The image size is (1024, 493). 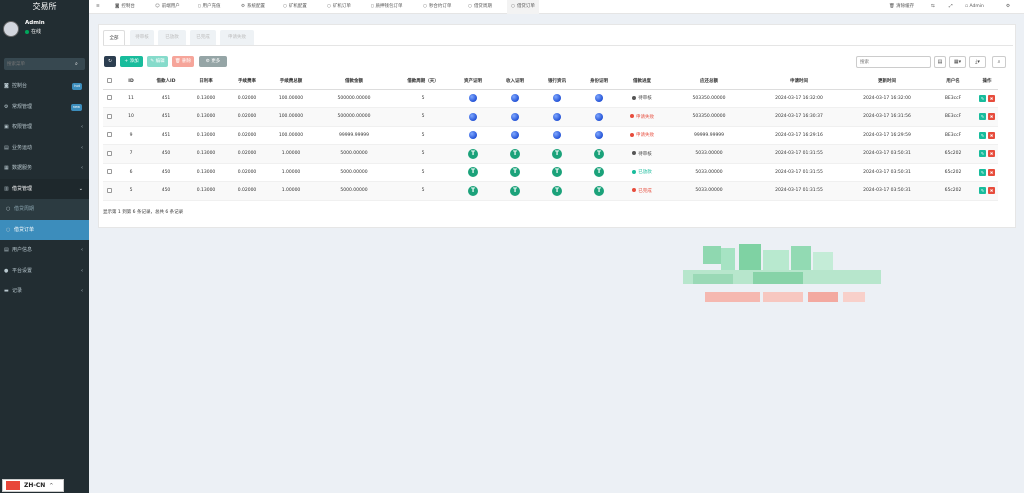 I want to click on admin-menu: ▫ Admin, so click(x=974, y=7).